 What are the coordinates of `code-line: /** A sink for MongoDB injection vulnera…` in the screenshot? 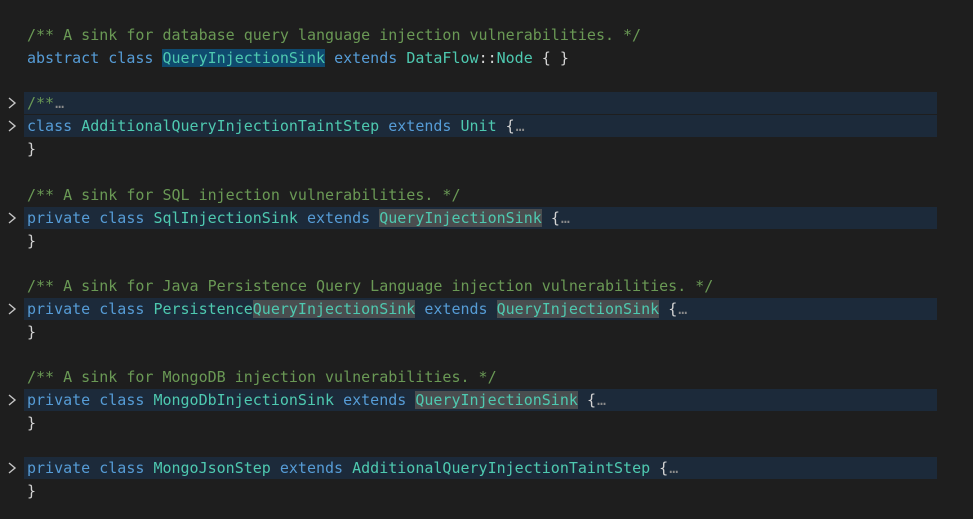 It's located at (486, 377).